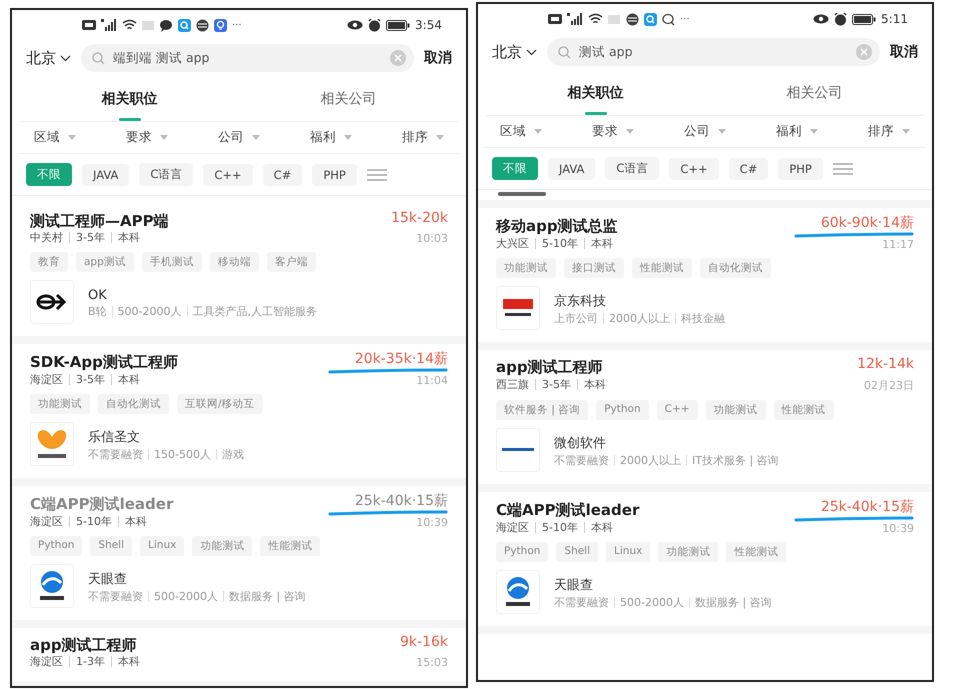 The height and width of the screenshot is (689, 955). Describe the element at coordinates (114, 437) in the screenshot. I see `company-name: 乐信圣文` at that location.